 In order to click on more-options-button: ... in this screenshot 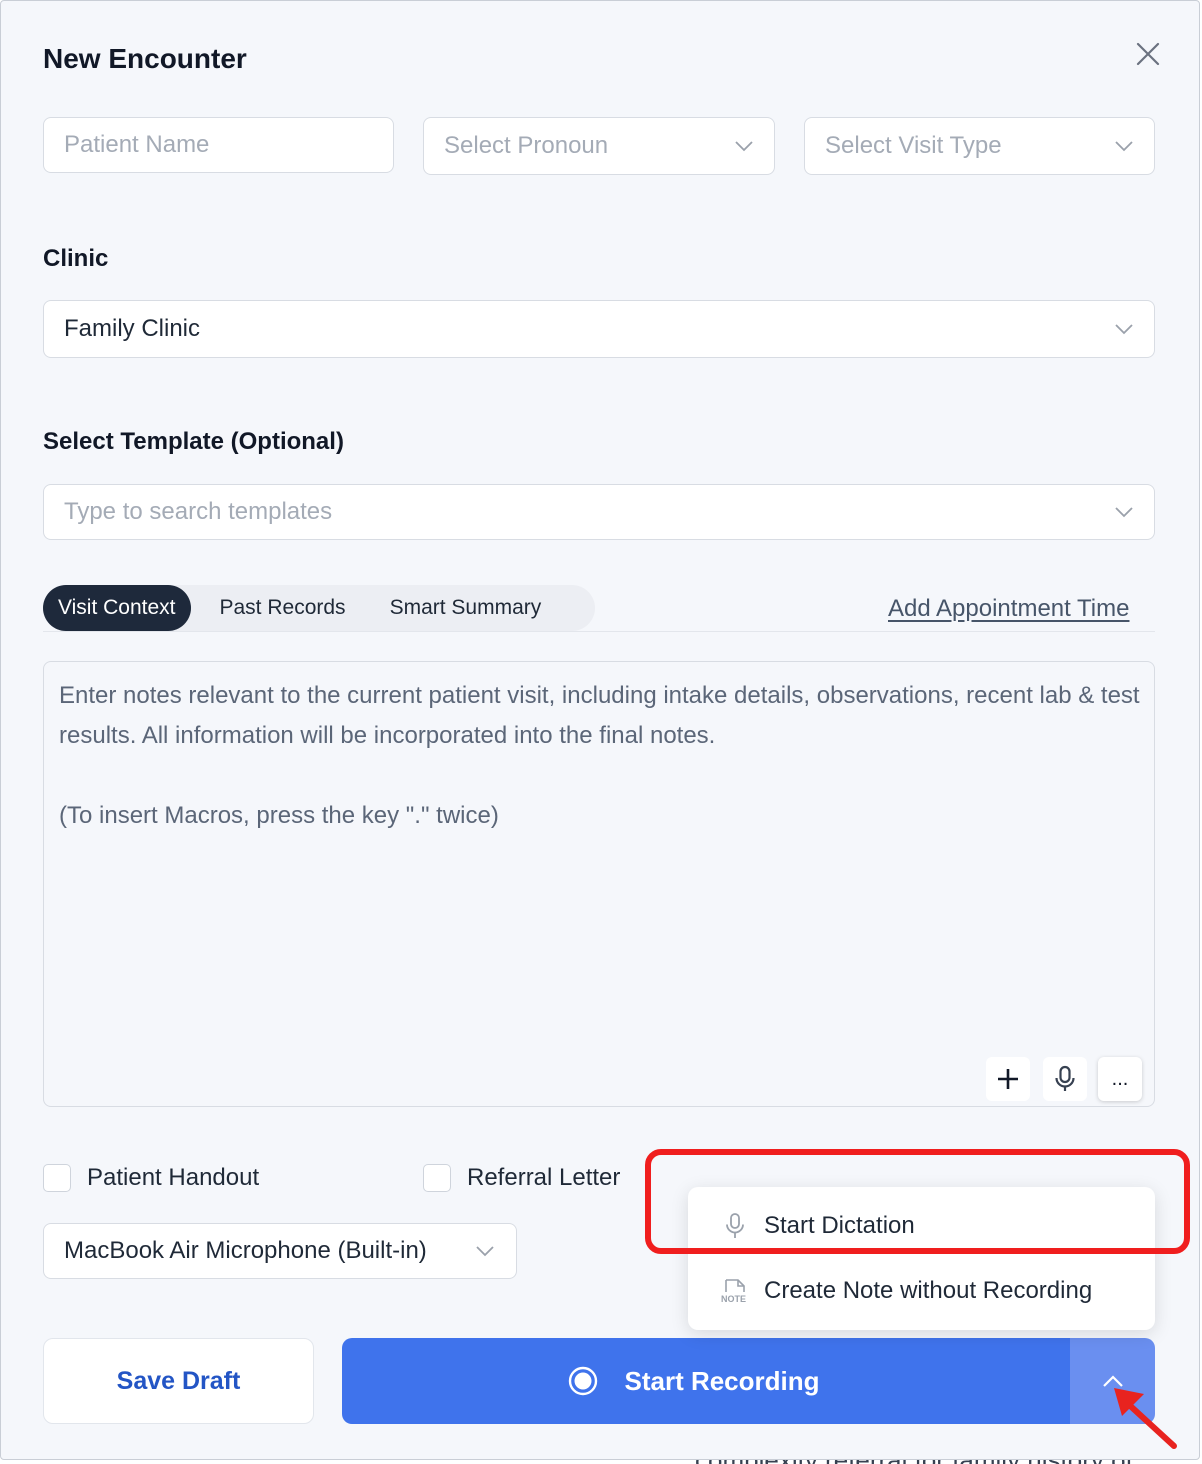, I will do `click(1120, 1079)`.